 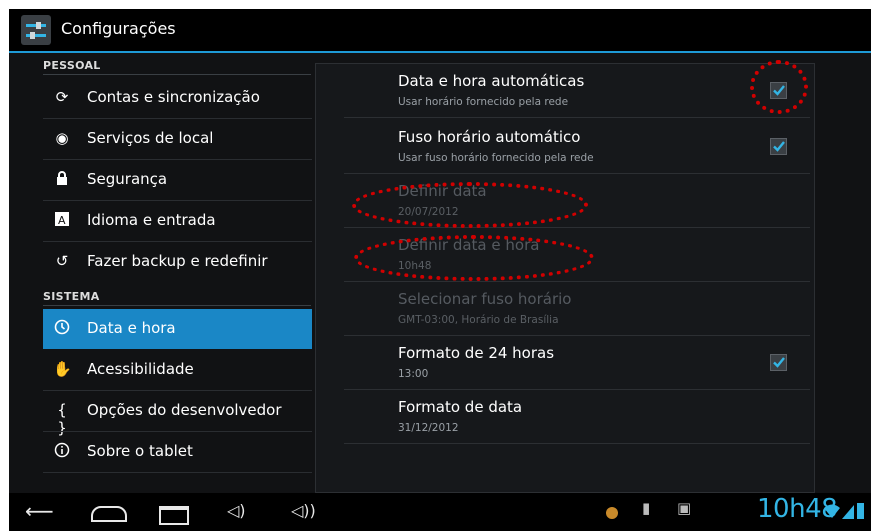 I want to click on pref-summary: Usar fuso horário fornecido pela rede, so click(x=496, y=158).